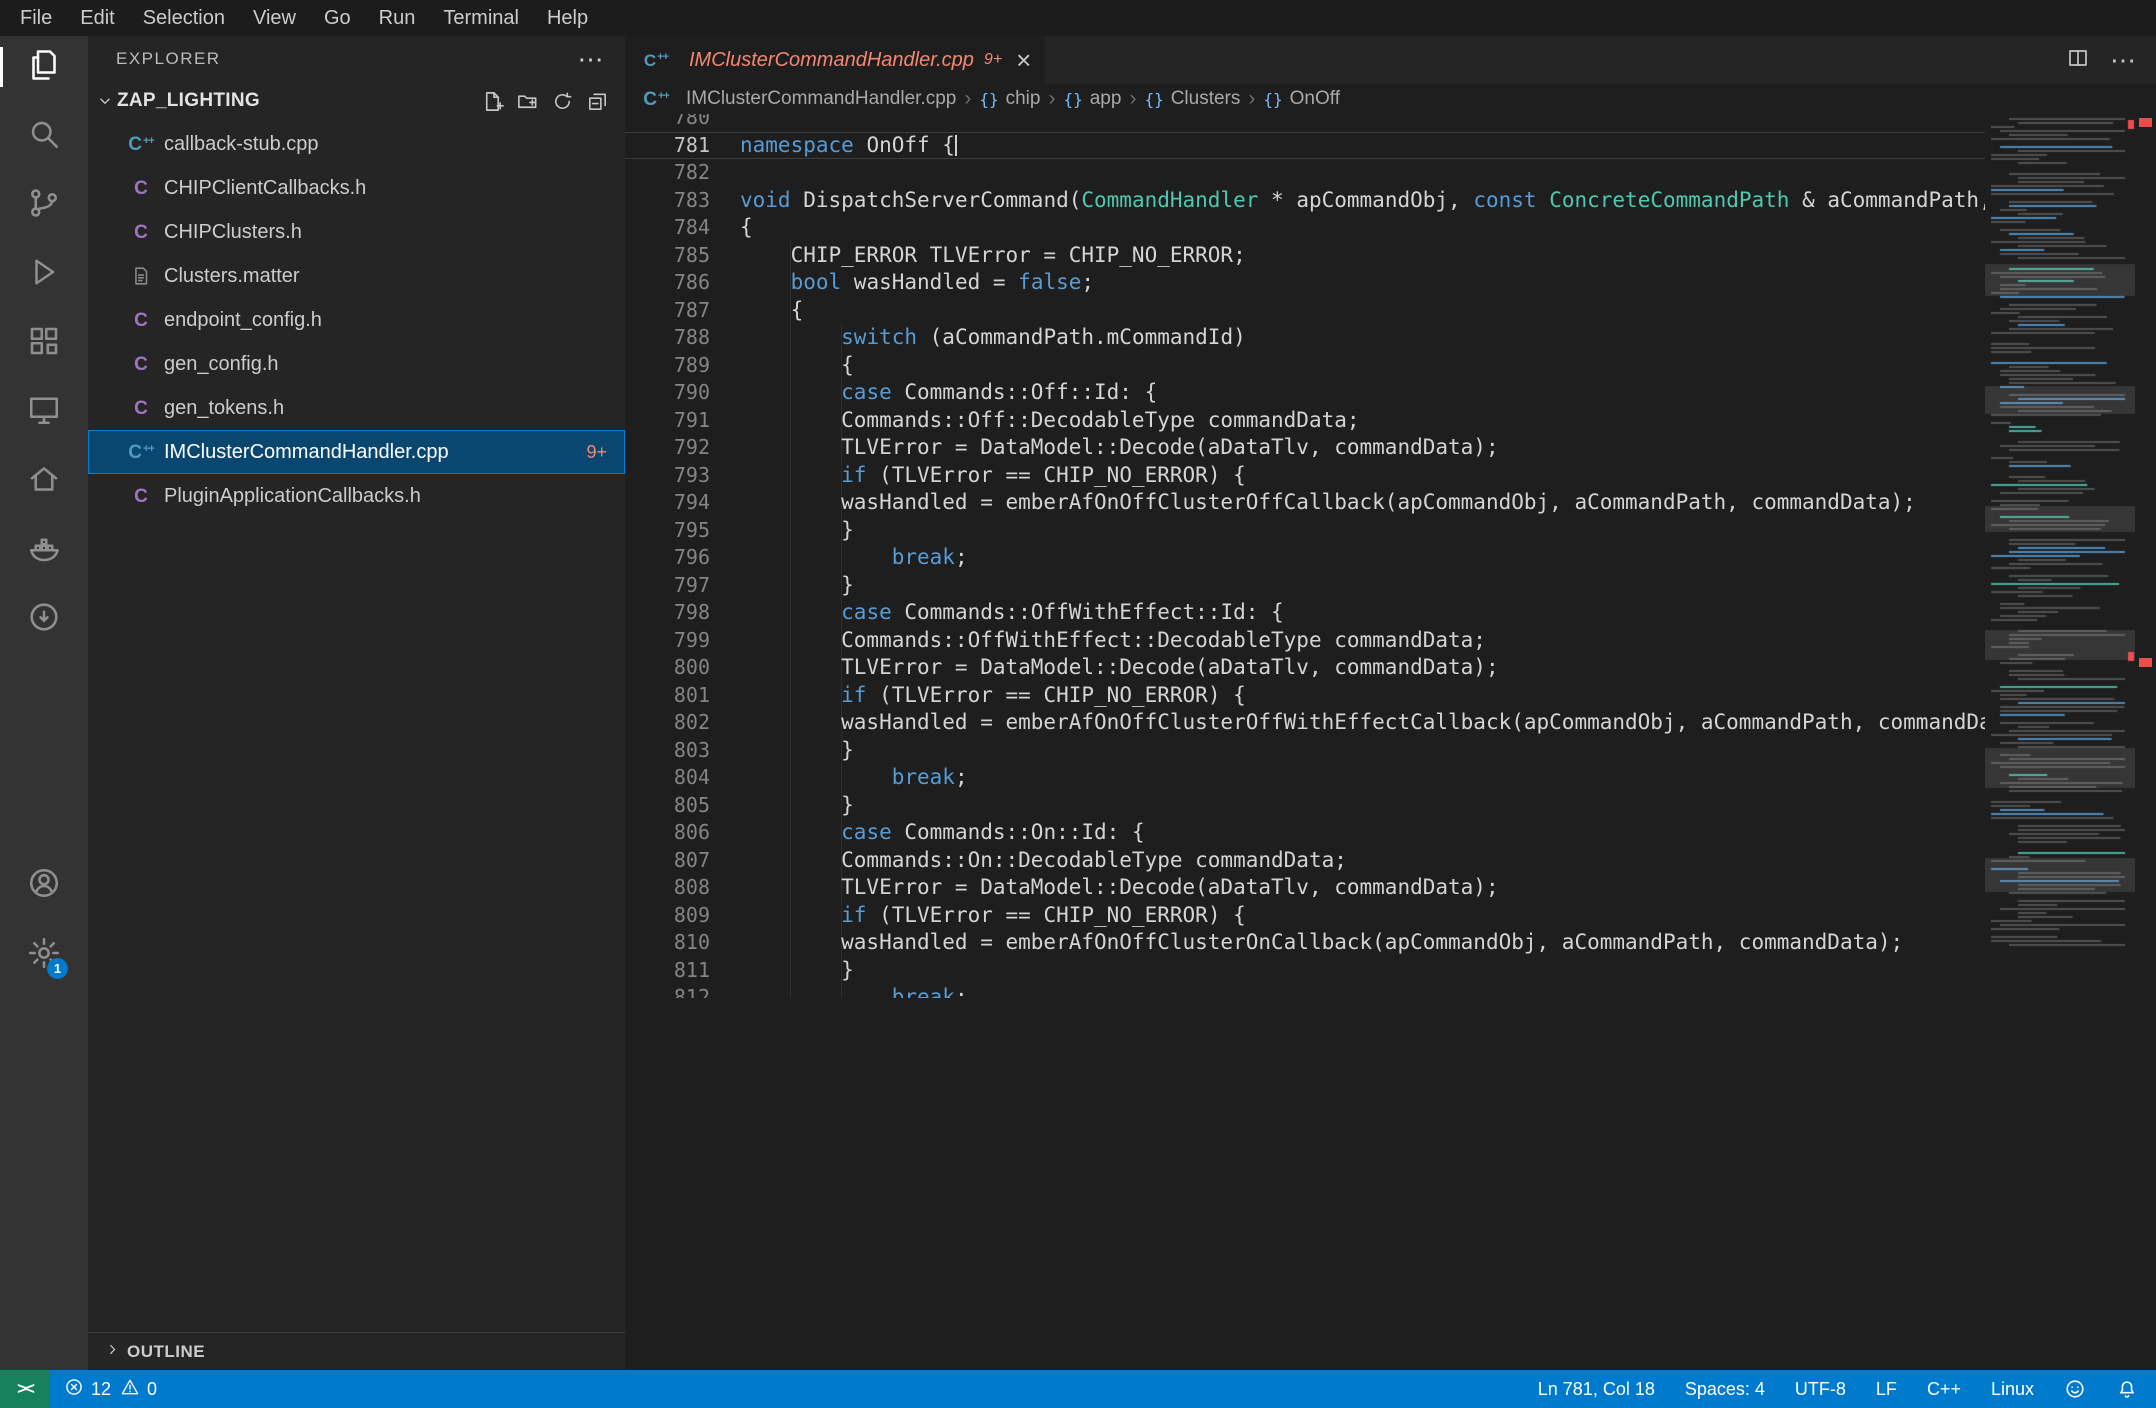 This screenshot has width=2156, height=1408. I want to click on code-row: 798 case Commands::OffWithEffect::Id: {, so click(1305, 613).